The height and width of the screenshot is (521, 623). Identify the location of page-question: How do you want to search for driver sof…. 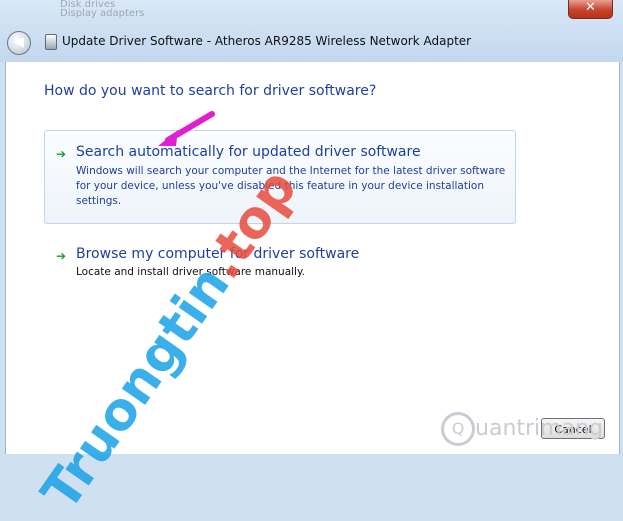
(210, 91).